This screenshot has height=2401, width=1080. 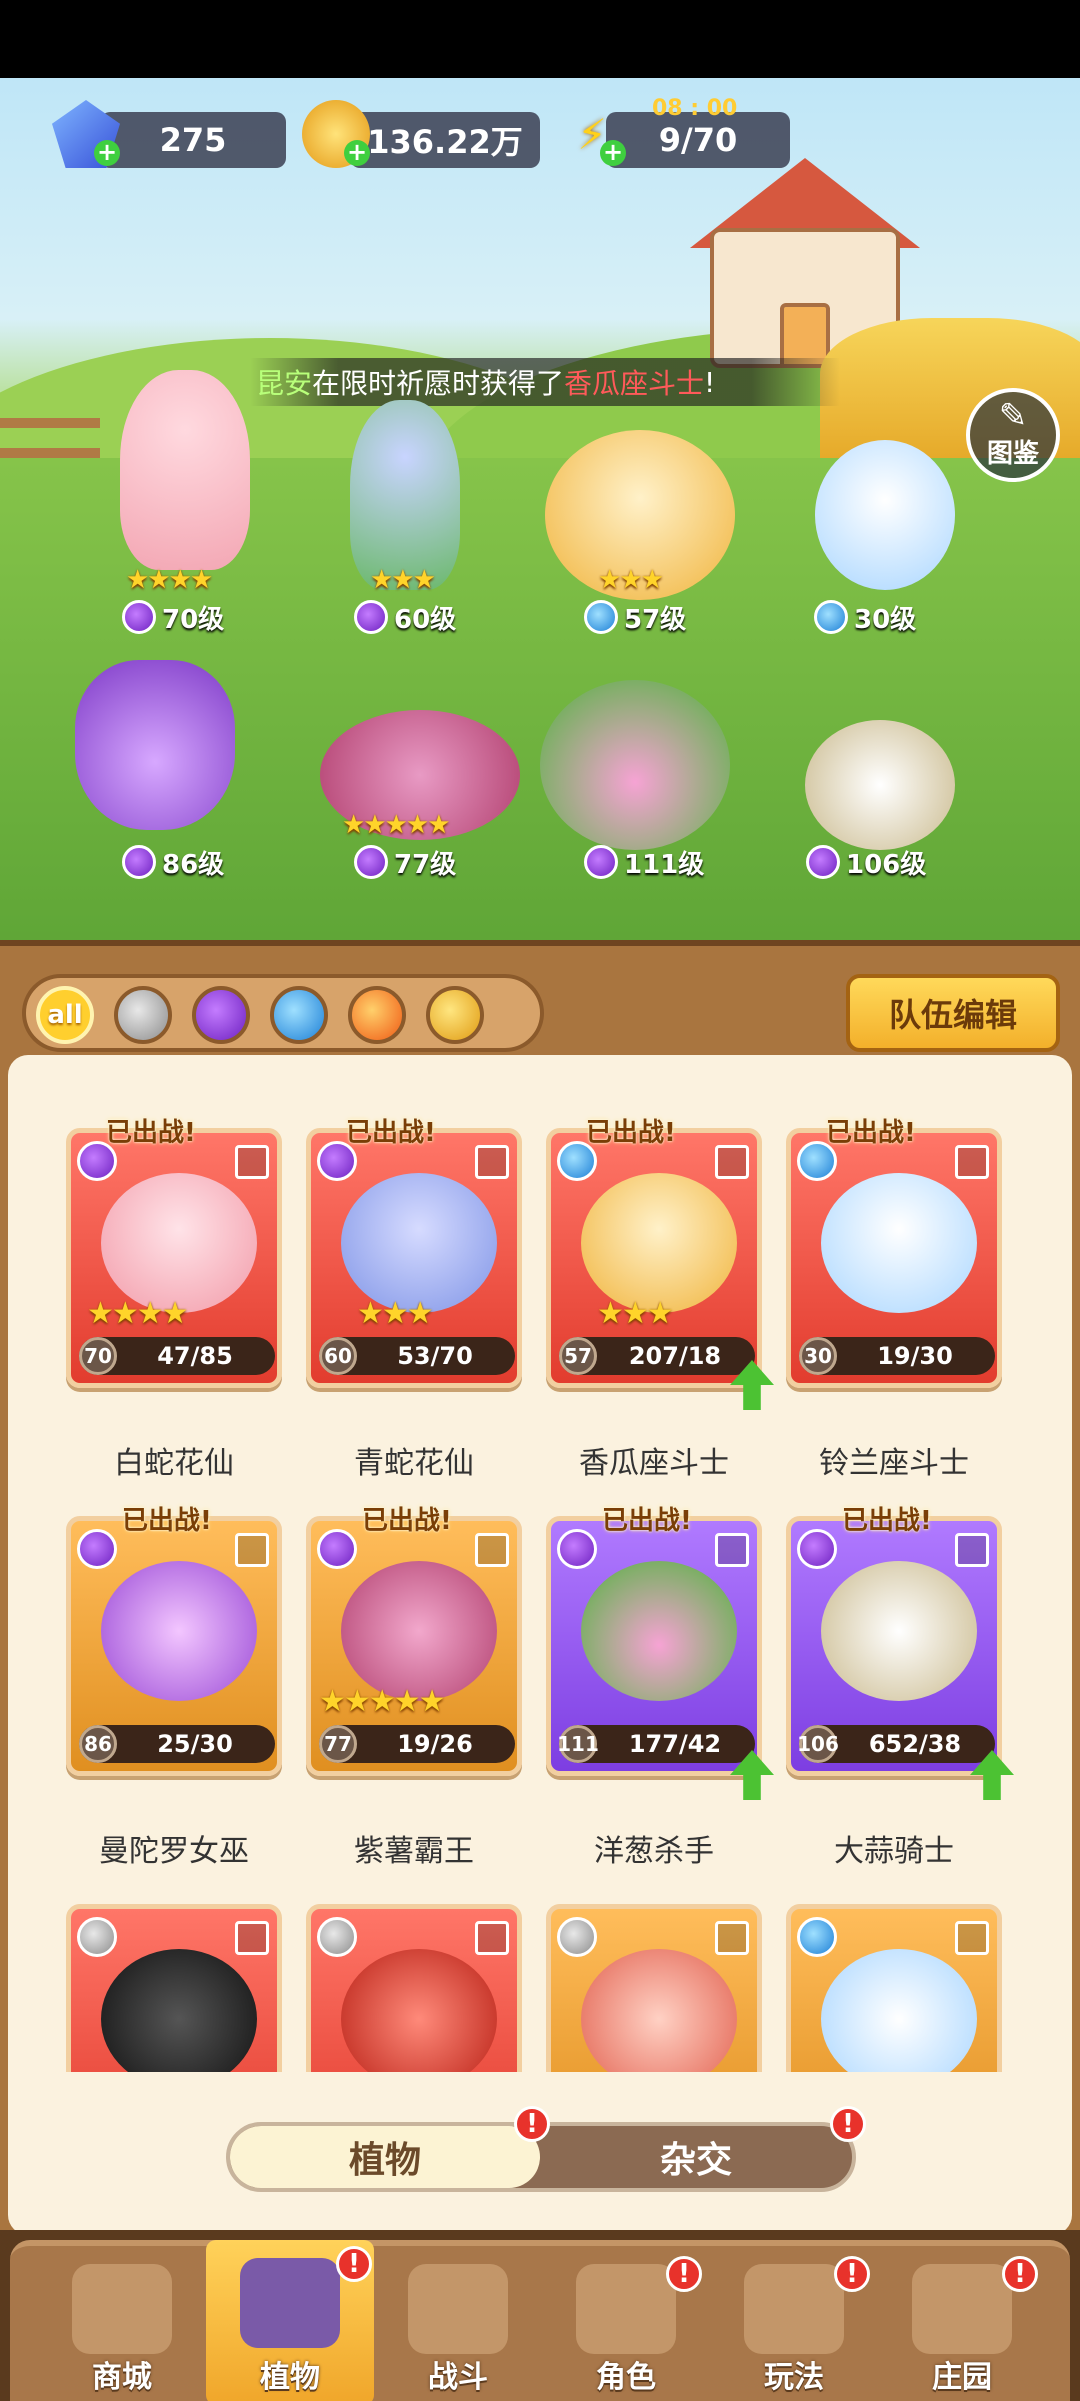 I want to click on add-coins-button: +, so click(x=357, y=153).